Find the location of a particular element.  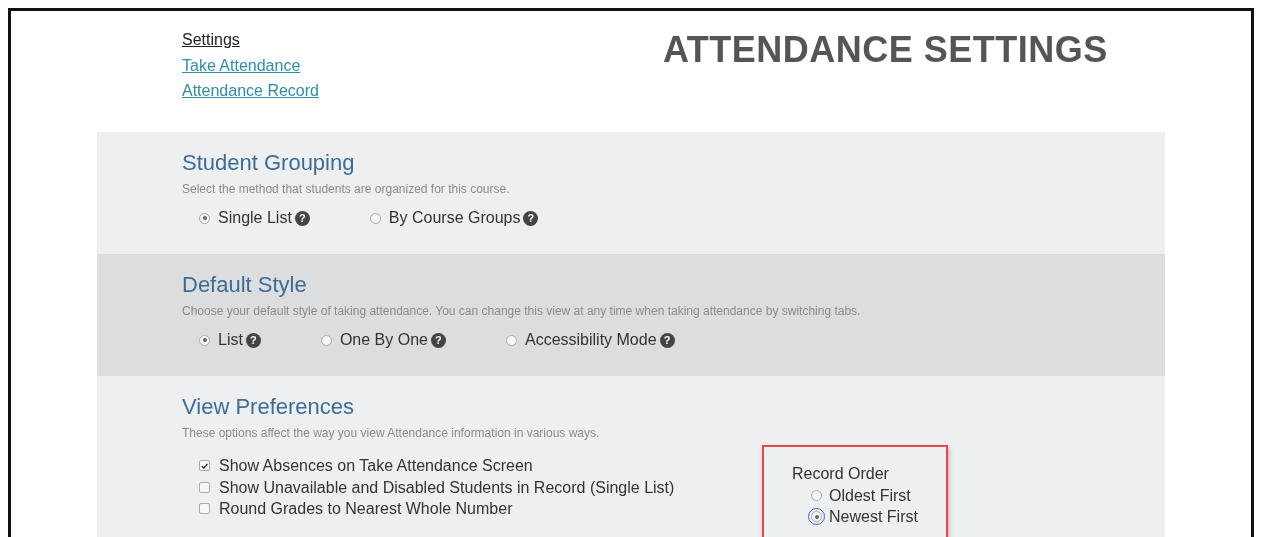

option-label: One By One is located at coordinates (383, 340).